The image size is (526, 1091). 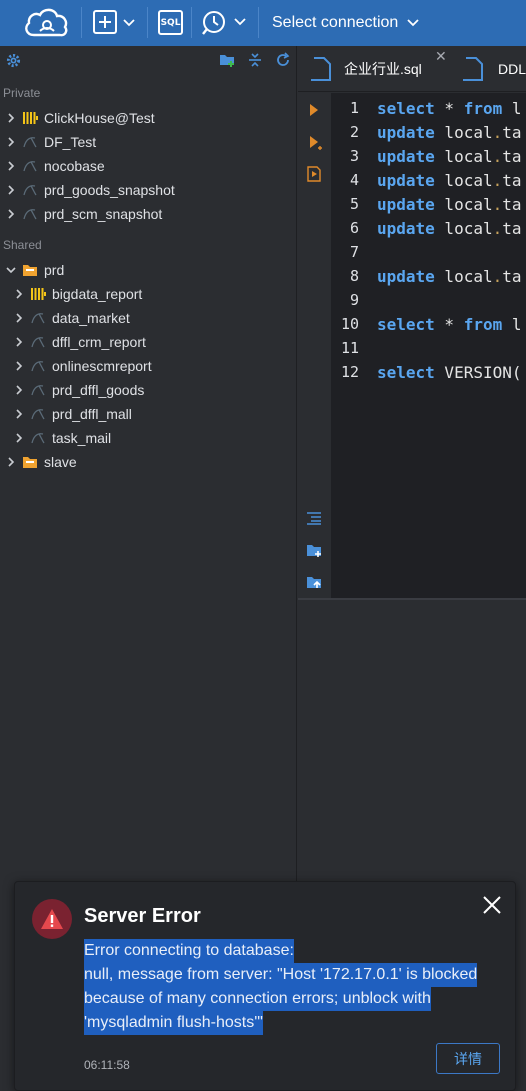 What do you see at coordinates (82, 366) in the screenshot?
I see `connection-item: onlinescmreport` at bounding box center [82, 366].